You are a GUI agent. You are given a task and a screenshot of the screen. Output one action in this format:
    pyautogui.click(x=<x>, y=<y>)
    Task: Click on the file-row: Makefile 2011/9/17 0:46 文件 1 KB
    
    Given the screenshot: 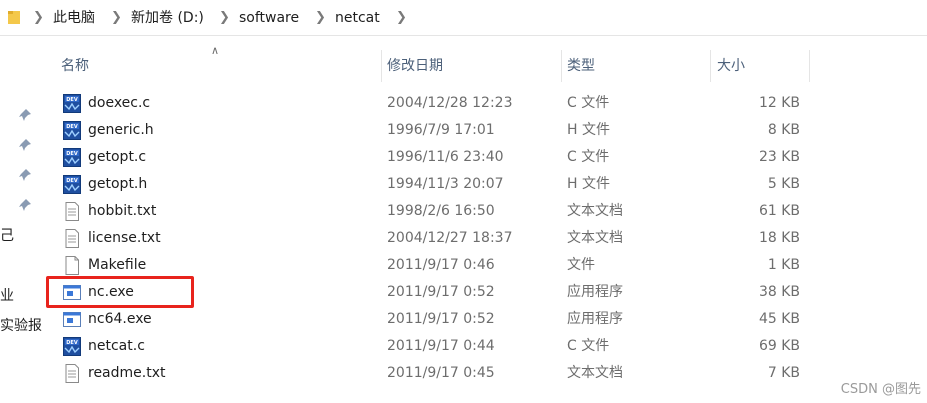 What is the action you would take?
    pyautogui.click(x=429, y=265)
    